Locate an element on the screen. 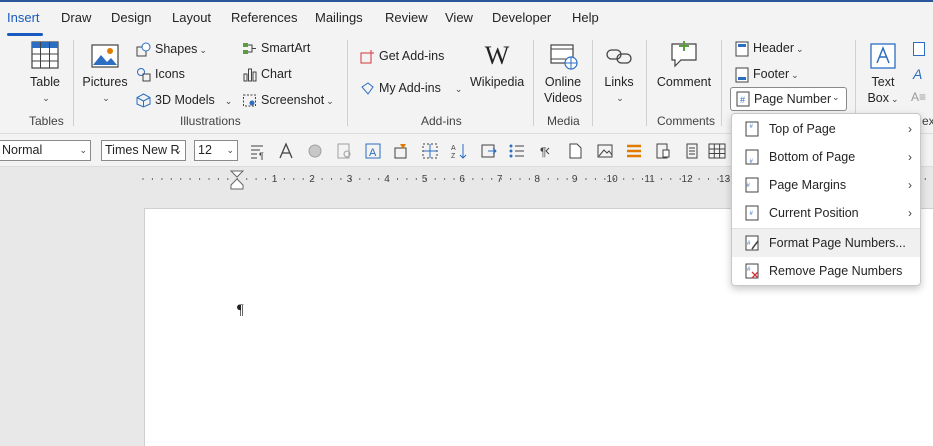 This screenshot has width=933, height=446. sort-icon: AZ is located at coordinates (459, 151).